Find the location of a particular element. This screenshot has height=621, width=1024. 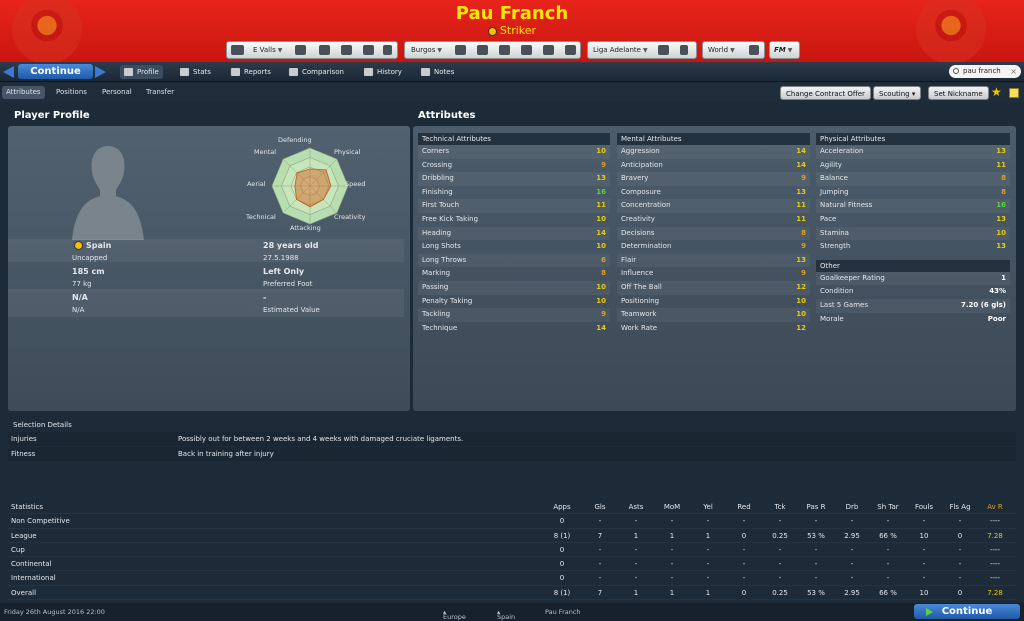

set-nickname-button: Set Nickname is located at coordinates (958, 93).